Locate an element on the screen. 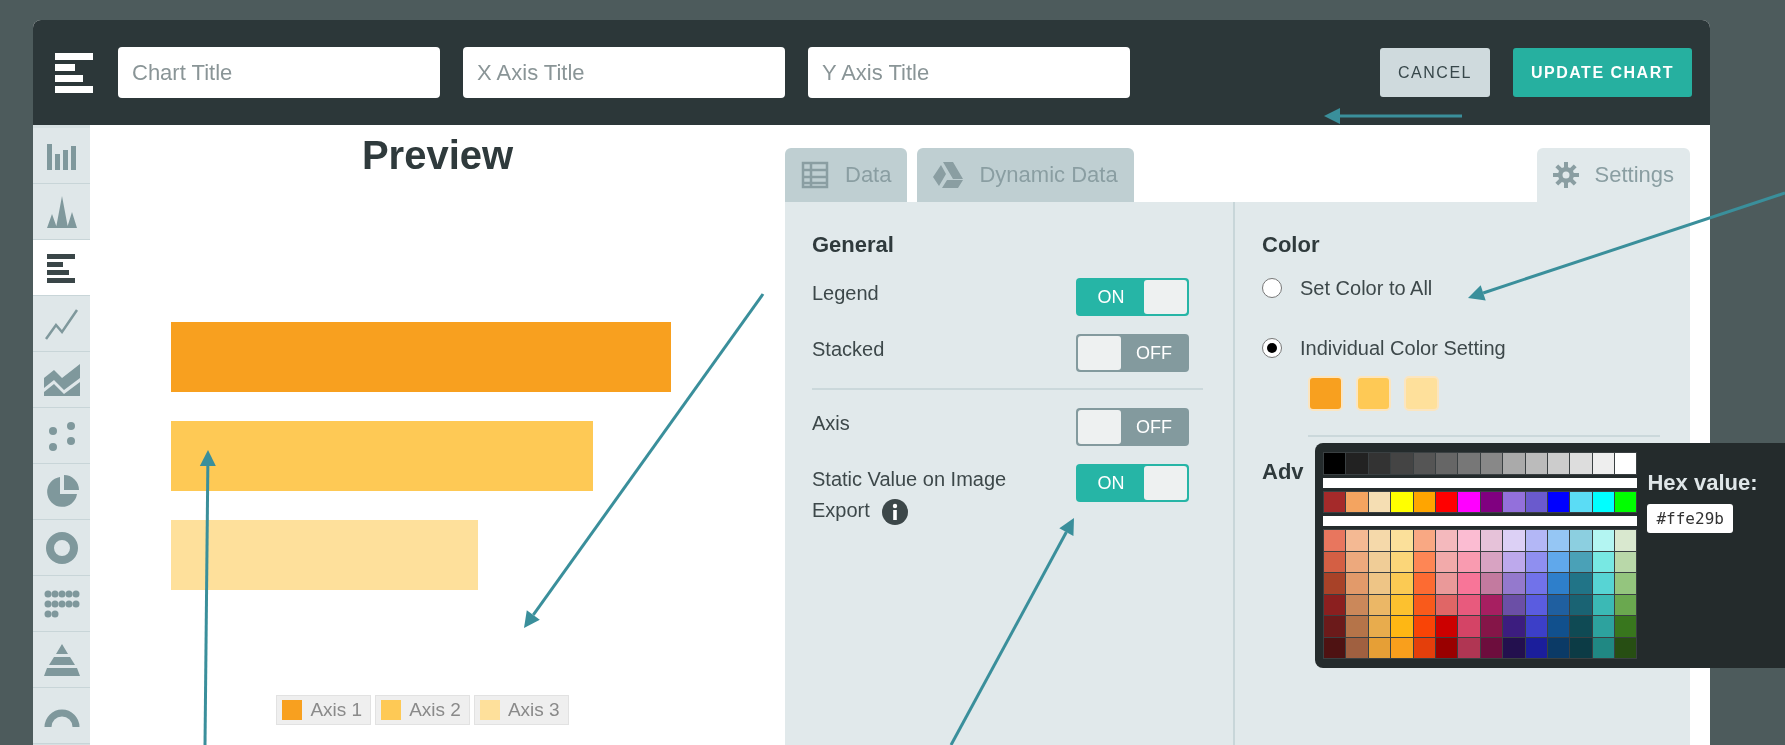 The image size is (1785, 745). hex-input-field: #ffe29b is located at coordinates (1690, 518).